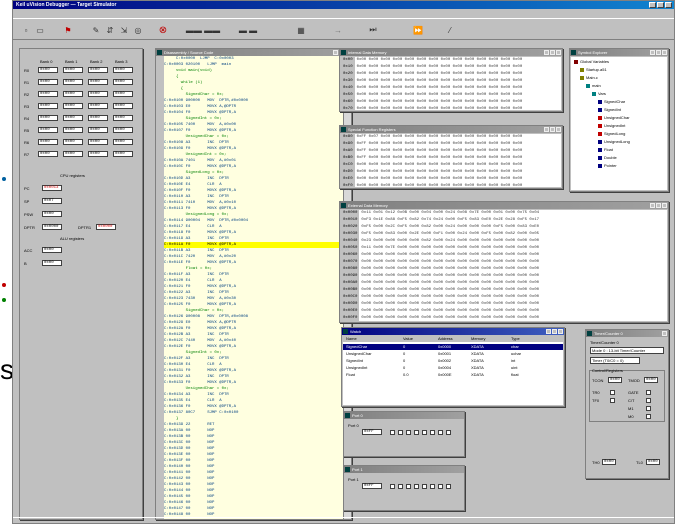 The height and width of the screenshot is (532, 675). I want to click on tl0-value: 0x00, so click(653, 462).